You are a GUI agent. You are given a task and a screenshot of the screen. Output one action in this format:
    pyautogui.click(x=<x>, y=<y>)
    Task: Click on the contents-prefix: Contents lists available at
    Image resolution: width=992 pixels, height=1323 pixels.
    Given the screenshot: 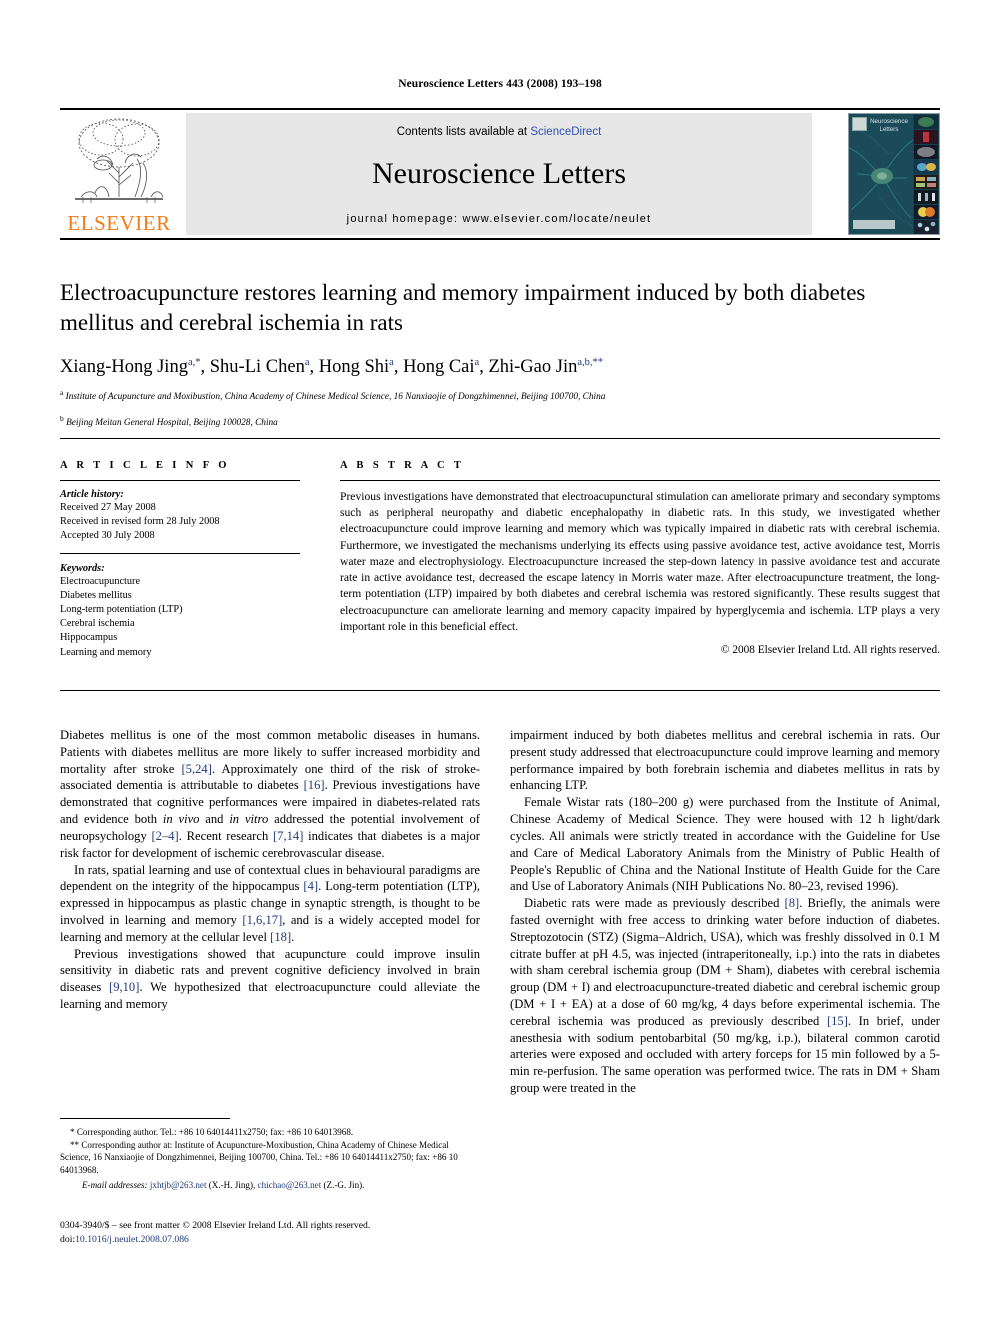 What is the action you would take?
    pyautogui.click(x=463, y=132)
    